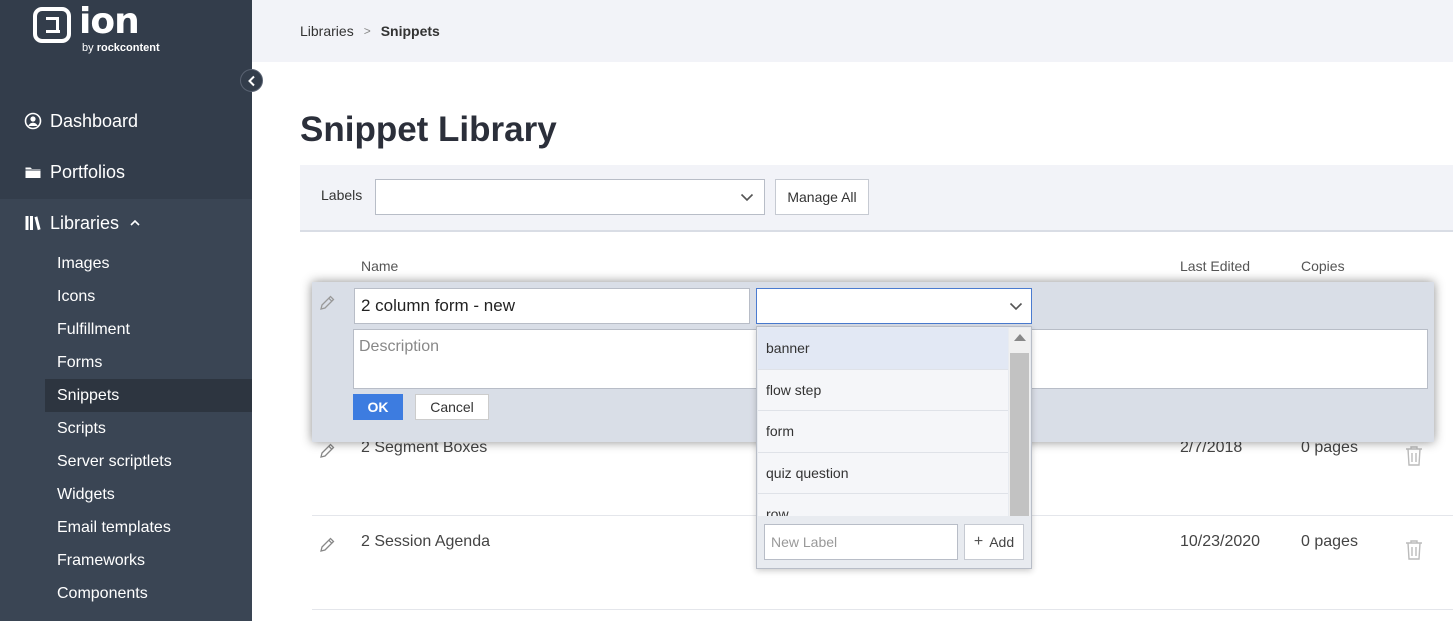 This screenshot has height=621, width=1453. Describe the element at coordinates (148, 428) in the screenshot. I see `sidebar-item-scripts: Scripts` at that location.